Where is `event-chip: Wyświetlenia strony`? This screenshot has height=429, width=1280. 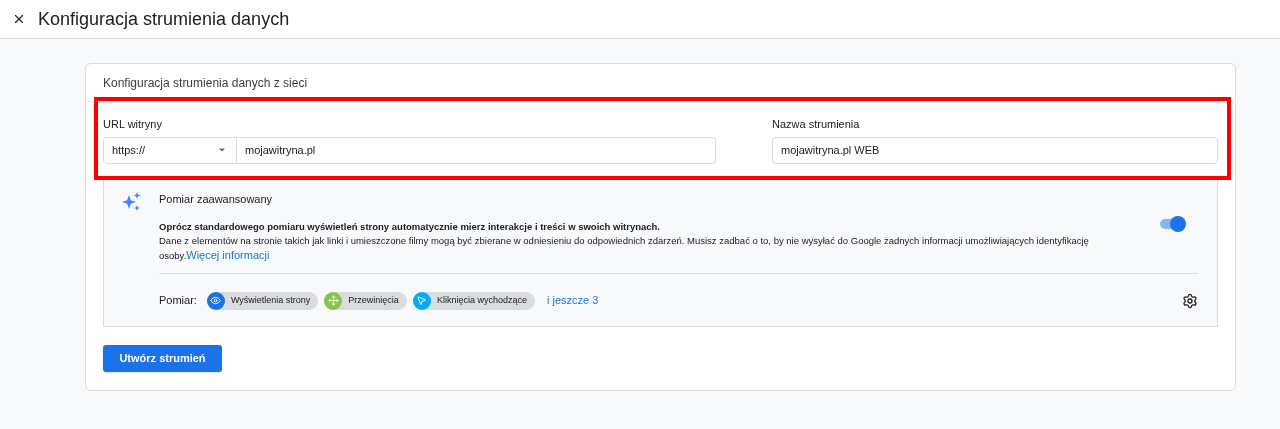
event-chip: Wyświetlenia strony is located at coordinates (262, 300).